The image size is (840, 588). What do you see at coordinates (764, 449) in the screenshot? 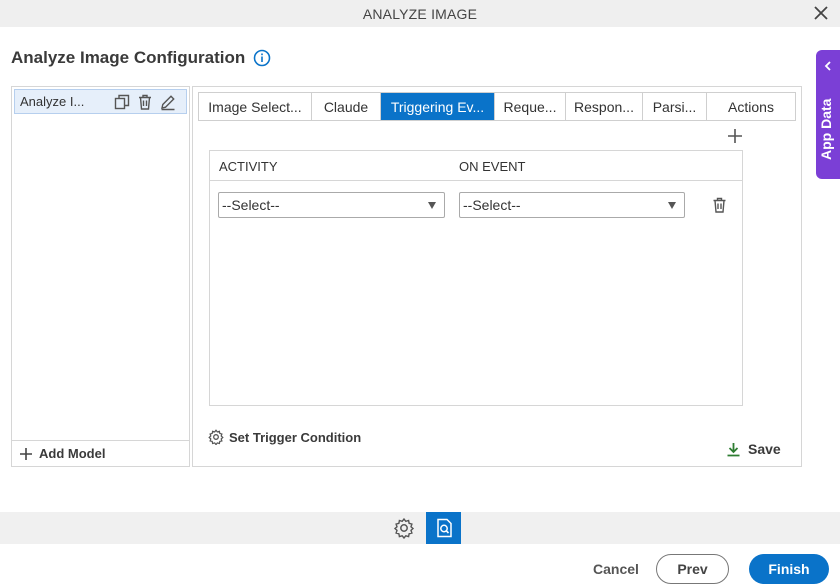
I see `save-label: Save` at bounding box center [764, 449].